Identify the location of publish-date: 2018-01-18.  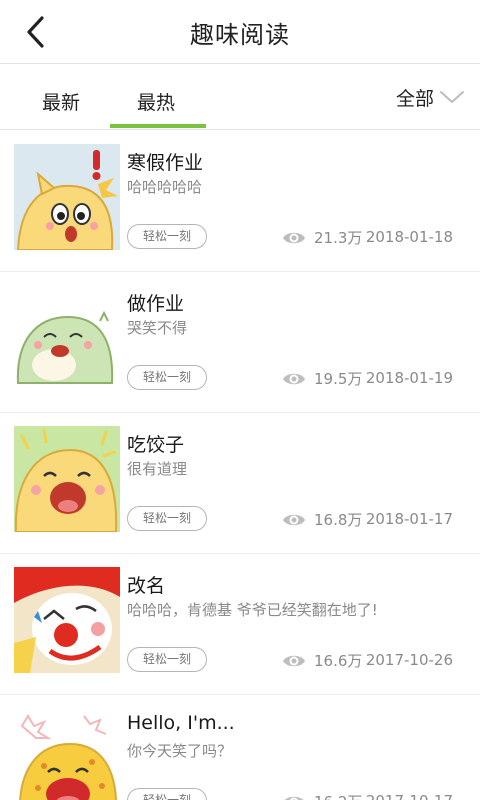
(409, 237).